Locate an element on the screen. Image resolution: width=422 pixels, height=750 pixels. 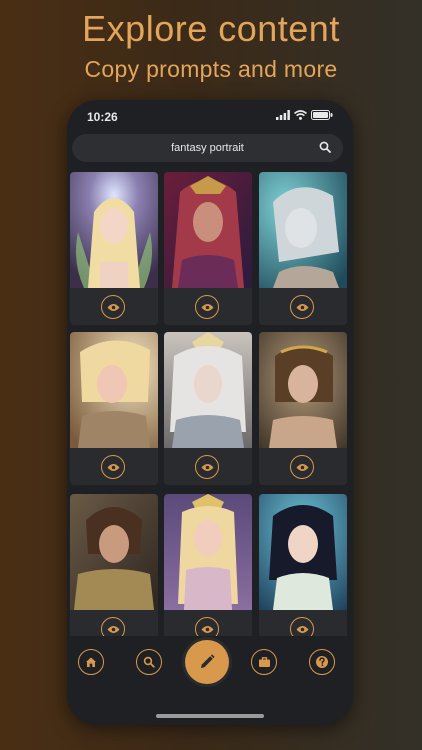
help-icon is located at coordinates (322, 662).